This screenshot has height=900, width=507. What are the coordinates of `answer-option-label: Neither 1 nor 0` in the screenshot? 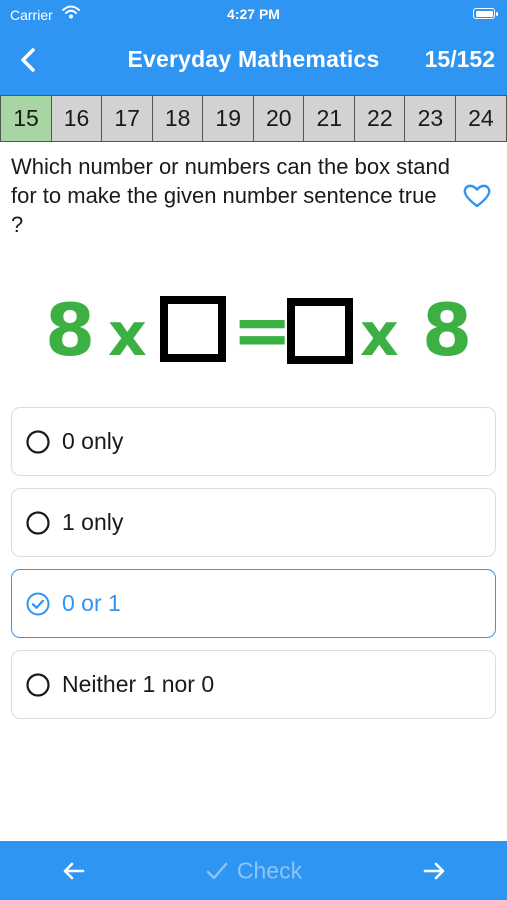 It's located at (138, 684).